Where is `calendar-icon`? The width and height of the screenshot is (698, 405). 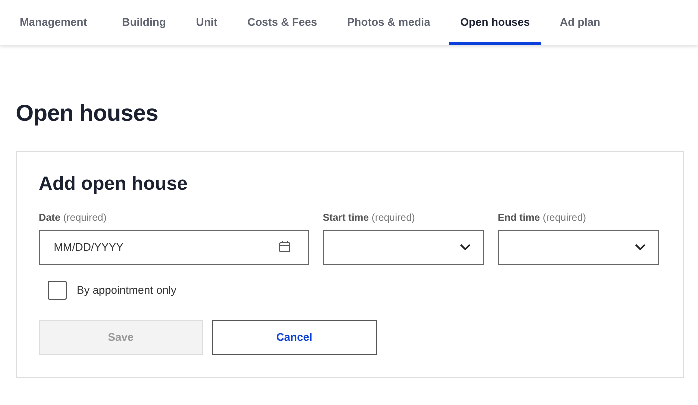 calendar-icon is located at coordinates (285, 247).